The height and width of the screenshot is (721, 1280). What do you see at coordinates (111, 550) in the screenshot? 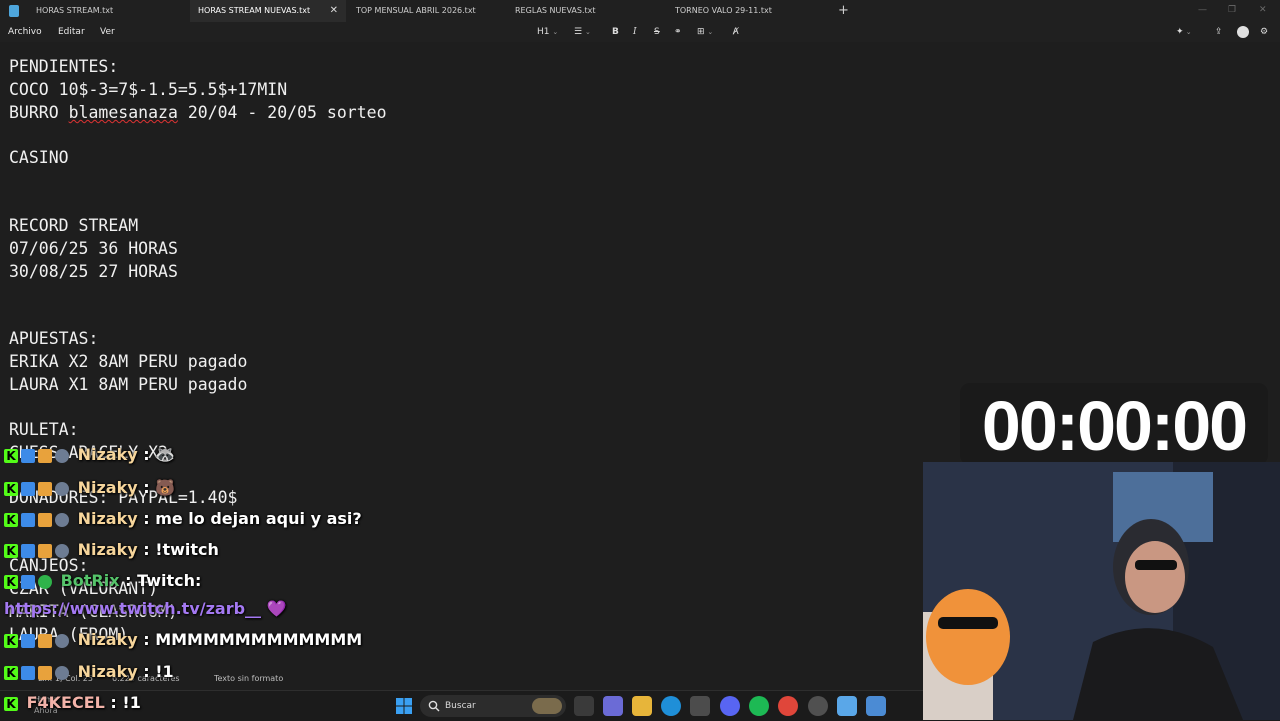
I see `chat-message: K Nizaky : !twitch` at bounding box center [111, 550].